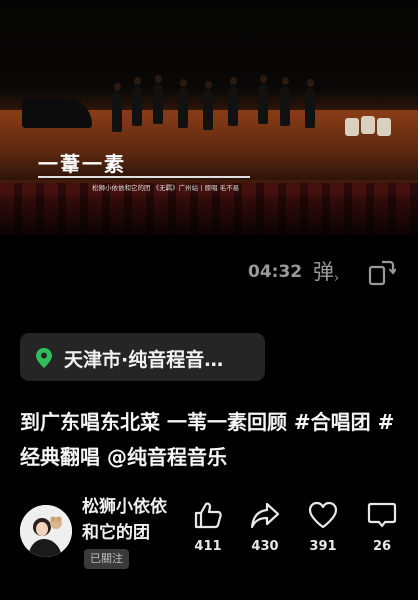 The width and height of the screenshot is (418, 600). I want to click on player-controls: 04:32 弹›, so click(209, 272).